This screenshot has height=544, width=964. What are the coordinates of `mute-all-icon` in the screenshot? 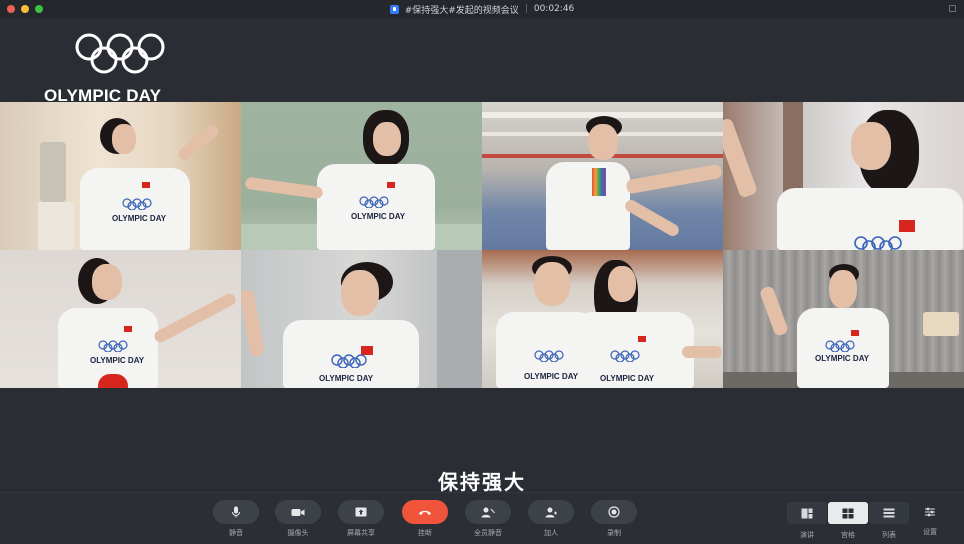 It's located at (488, 512).